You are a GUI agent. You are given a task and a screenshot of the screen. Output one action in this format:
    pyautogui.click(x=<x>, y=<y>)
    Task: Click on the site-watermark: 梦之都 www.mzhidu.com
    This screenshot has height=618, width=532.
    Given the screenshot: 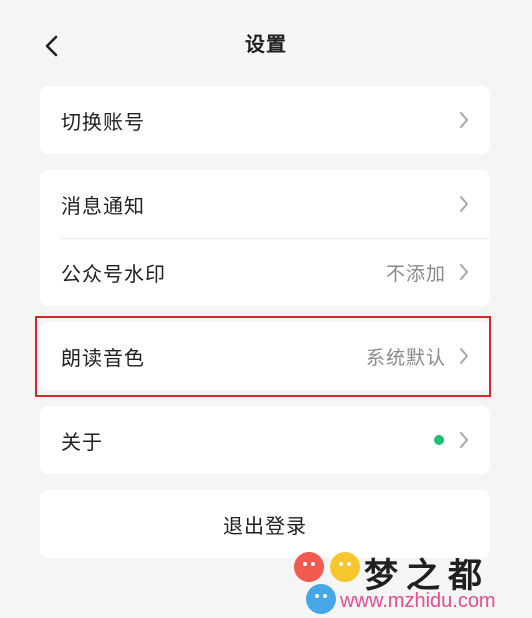 What is the action you would take?
    pyautogui.click(x=412, y=583)
    